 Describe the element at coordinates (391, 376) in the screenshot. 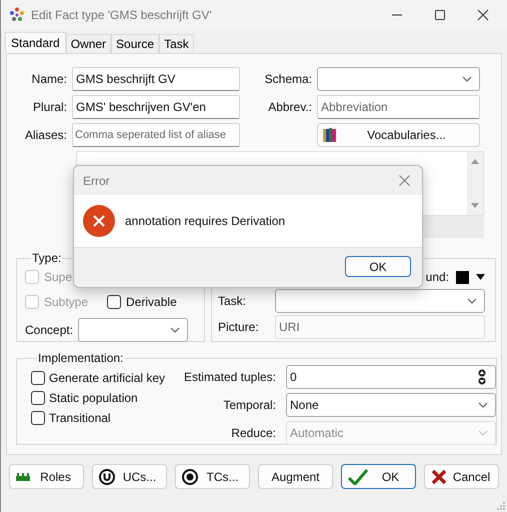

I see `tuples-spinbox: 0` at that location.